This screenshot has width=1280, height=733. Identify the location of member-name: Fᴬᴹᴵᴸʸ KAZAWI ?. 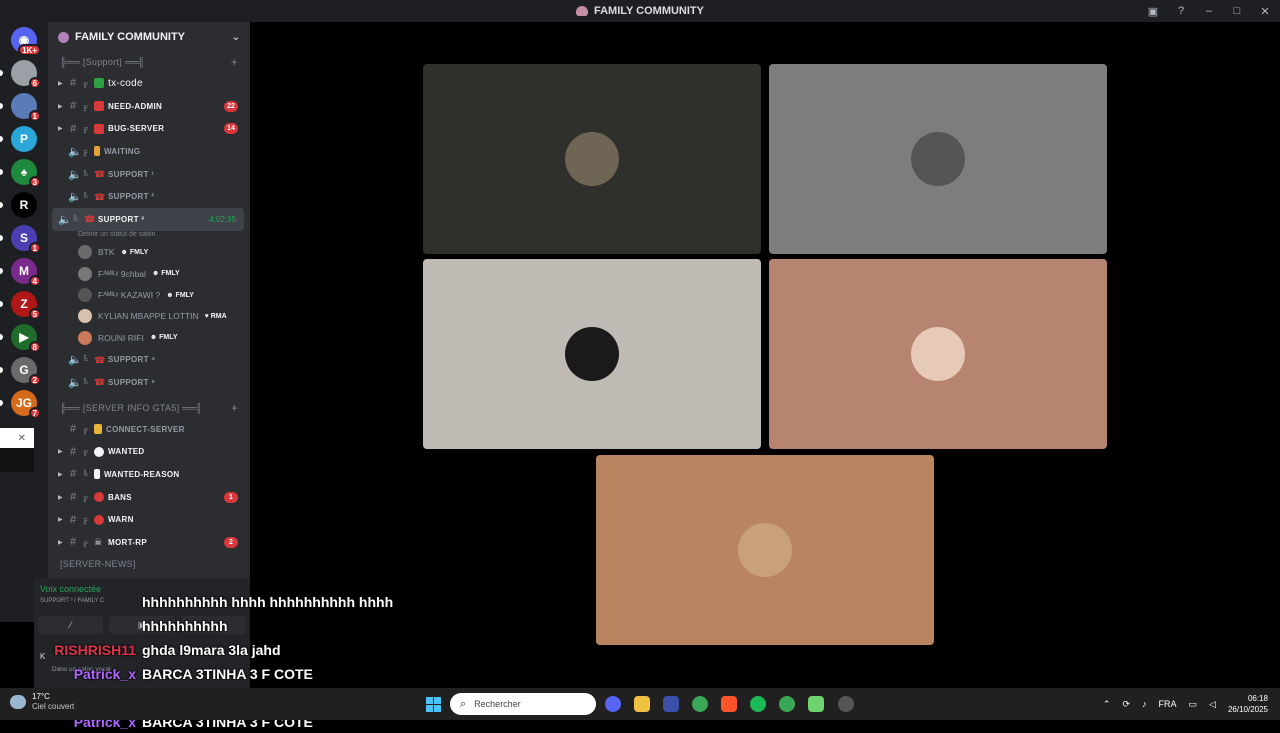
(129, 295).